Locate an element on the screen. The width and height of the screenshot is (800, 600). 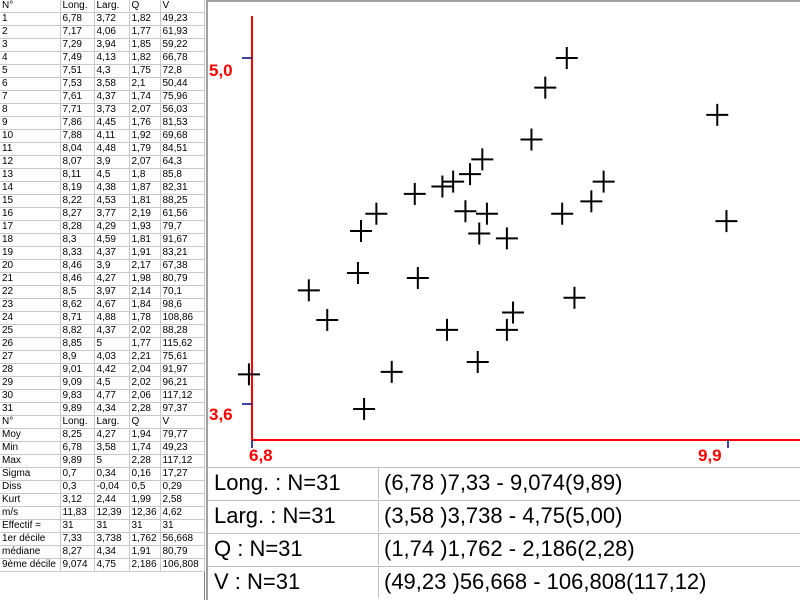
table-cell: 8,28 is located at coordinates (77, 227).